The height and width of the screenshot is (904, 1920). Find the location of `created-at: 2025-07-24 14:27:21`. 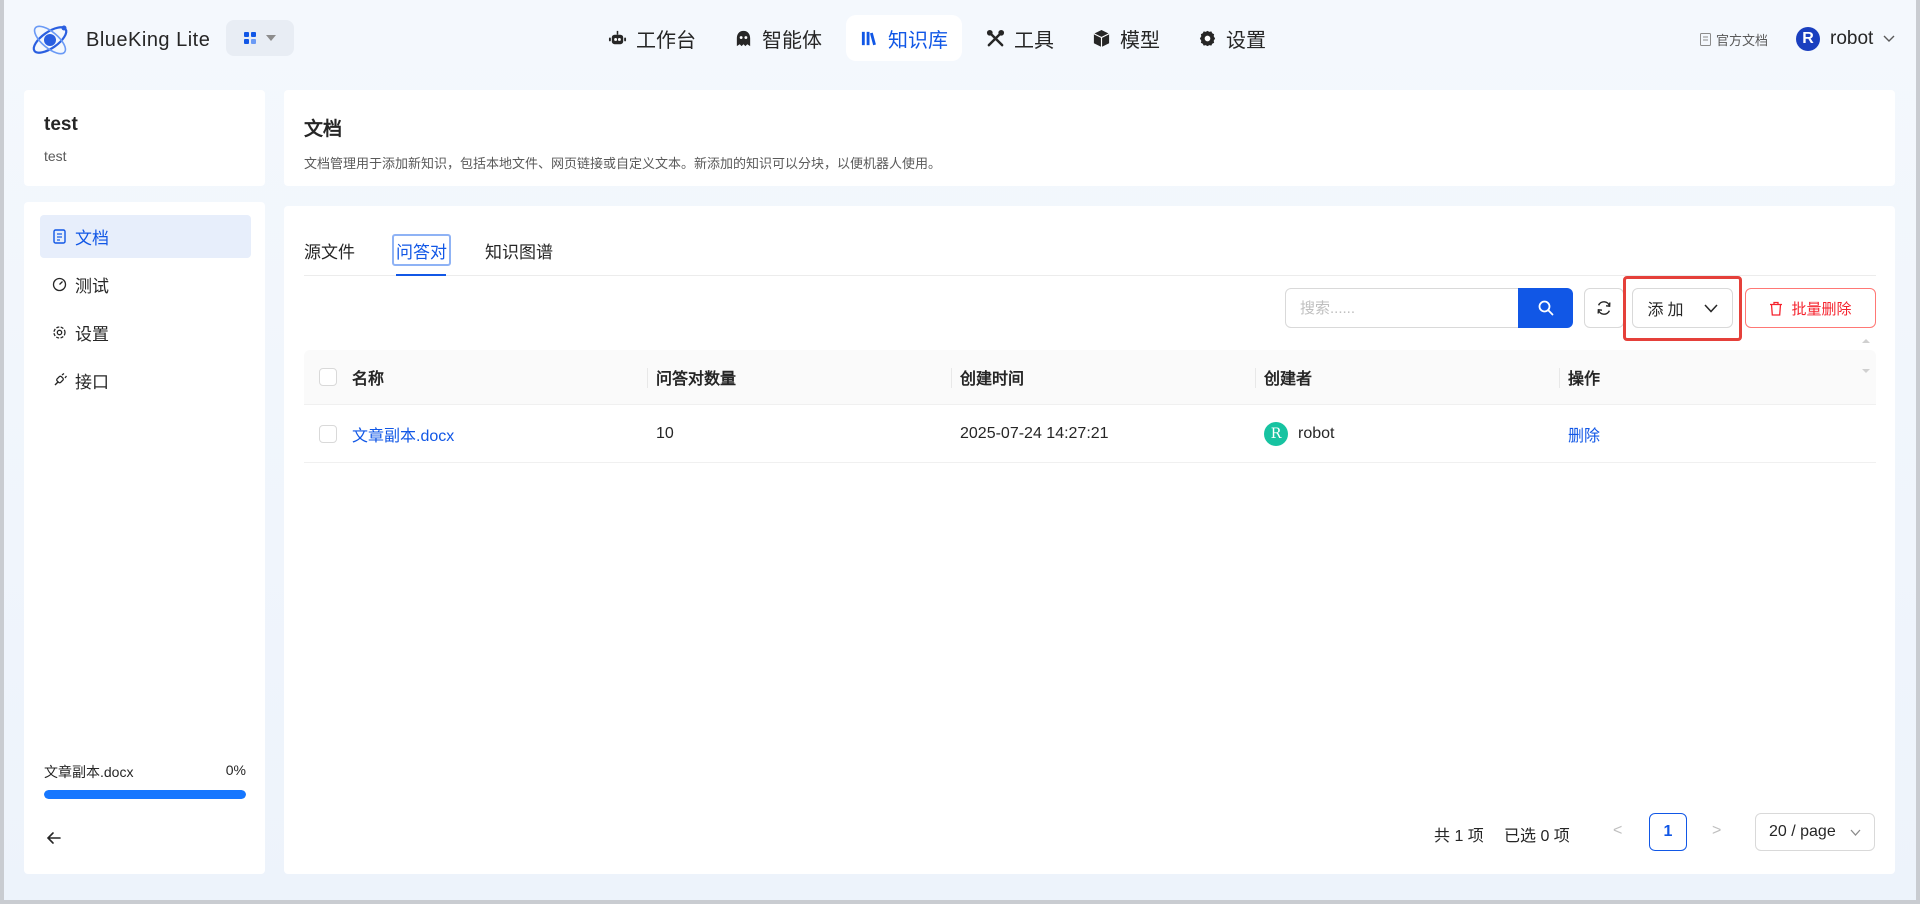

created-at: 2025-07-24 14:27:21 is located at coordinates (1034, 433).